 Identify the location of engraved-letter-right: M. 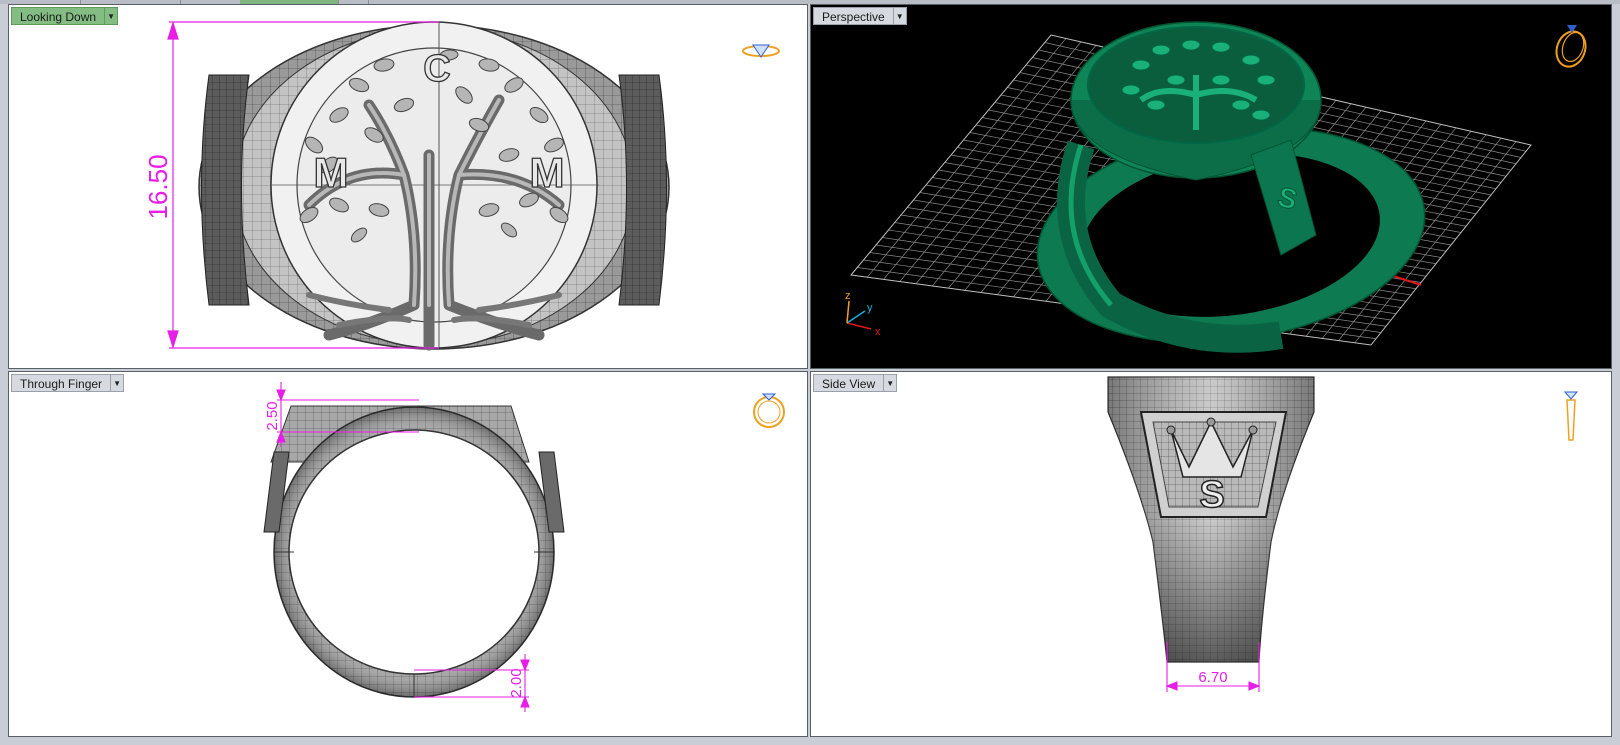
(547, 172).